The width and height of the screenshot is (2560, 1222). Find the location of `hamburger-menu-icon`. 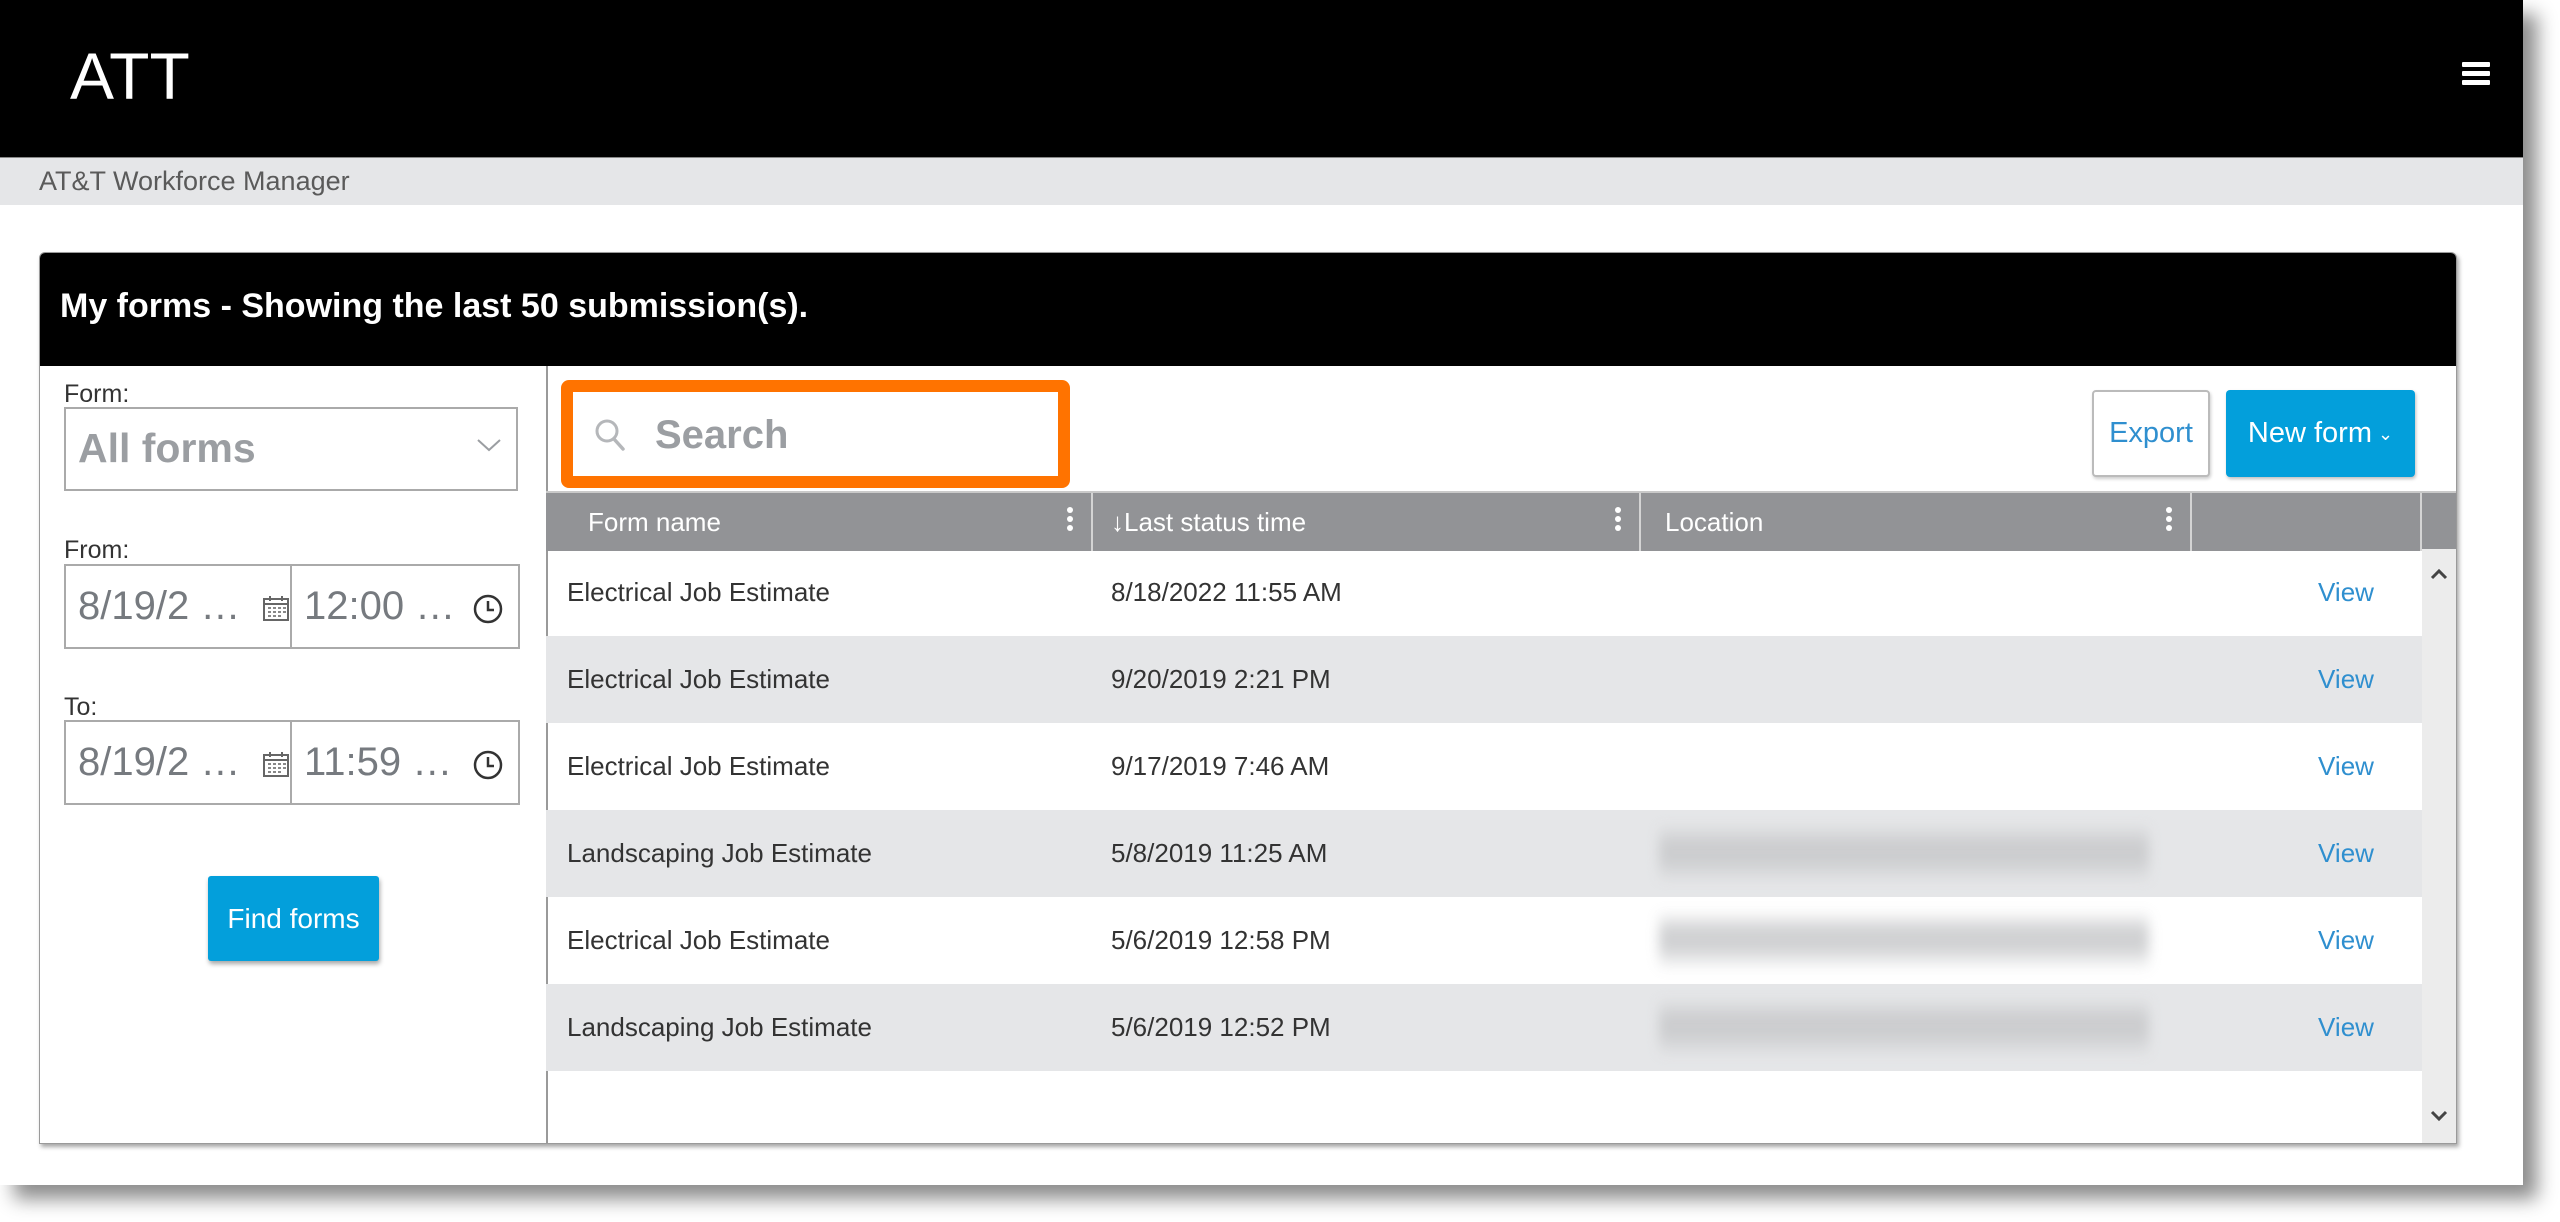

hamburger-menu-icon is located at coordinates (2476, 75).